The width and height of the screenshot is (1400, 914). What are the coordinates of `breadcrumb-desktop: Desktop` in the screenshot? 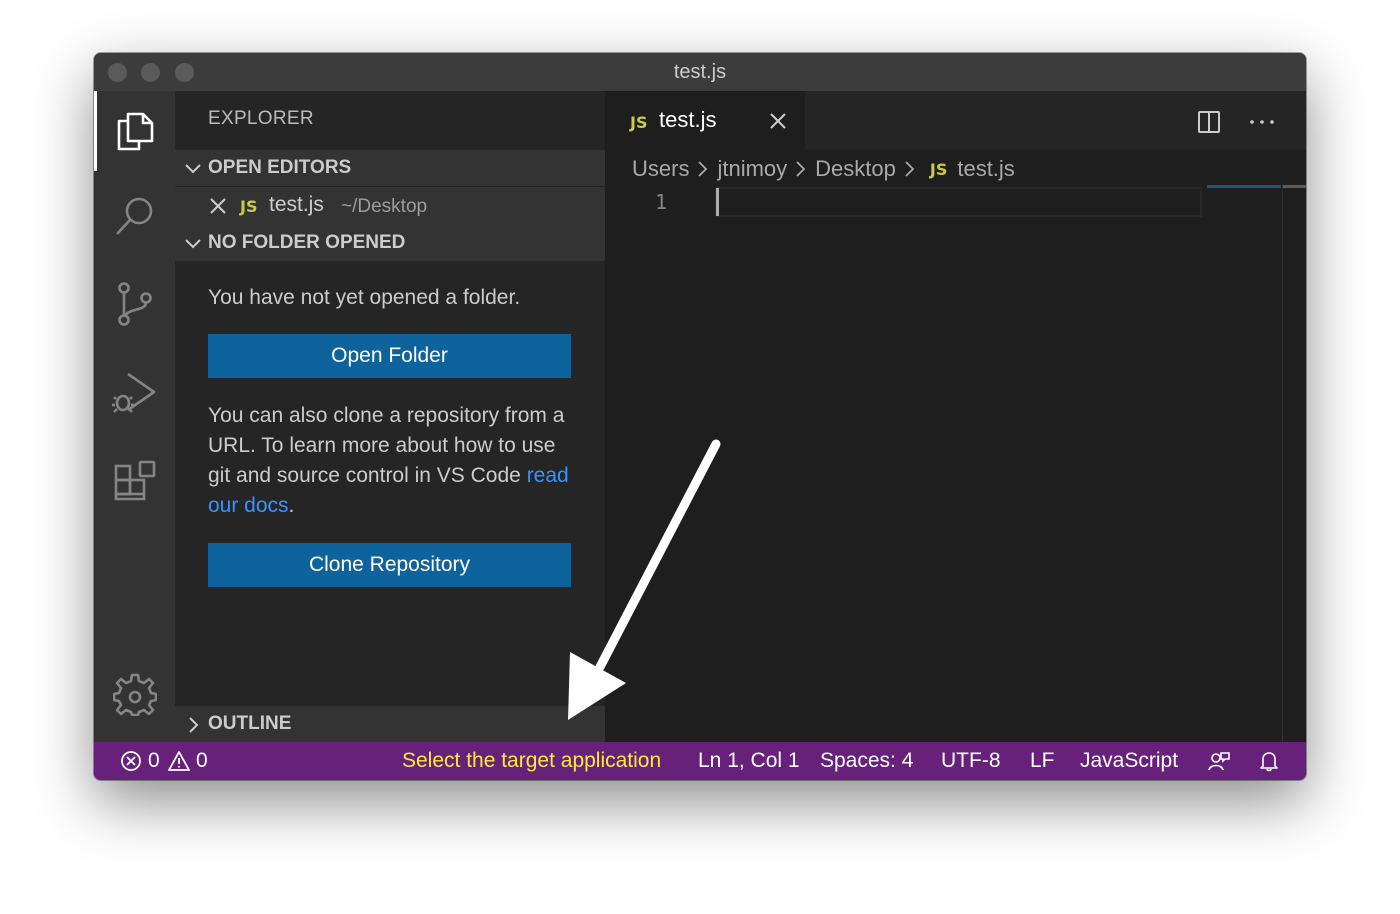 It's located at (855, 168).